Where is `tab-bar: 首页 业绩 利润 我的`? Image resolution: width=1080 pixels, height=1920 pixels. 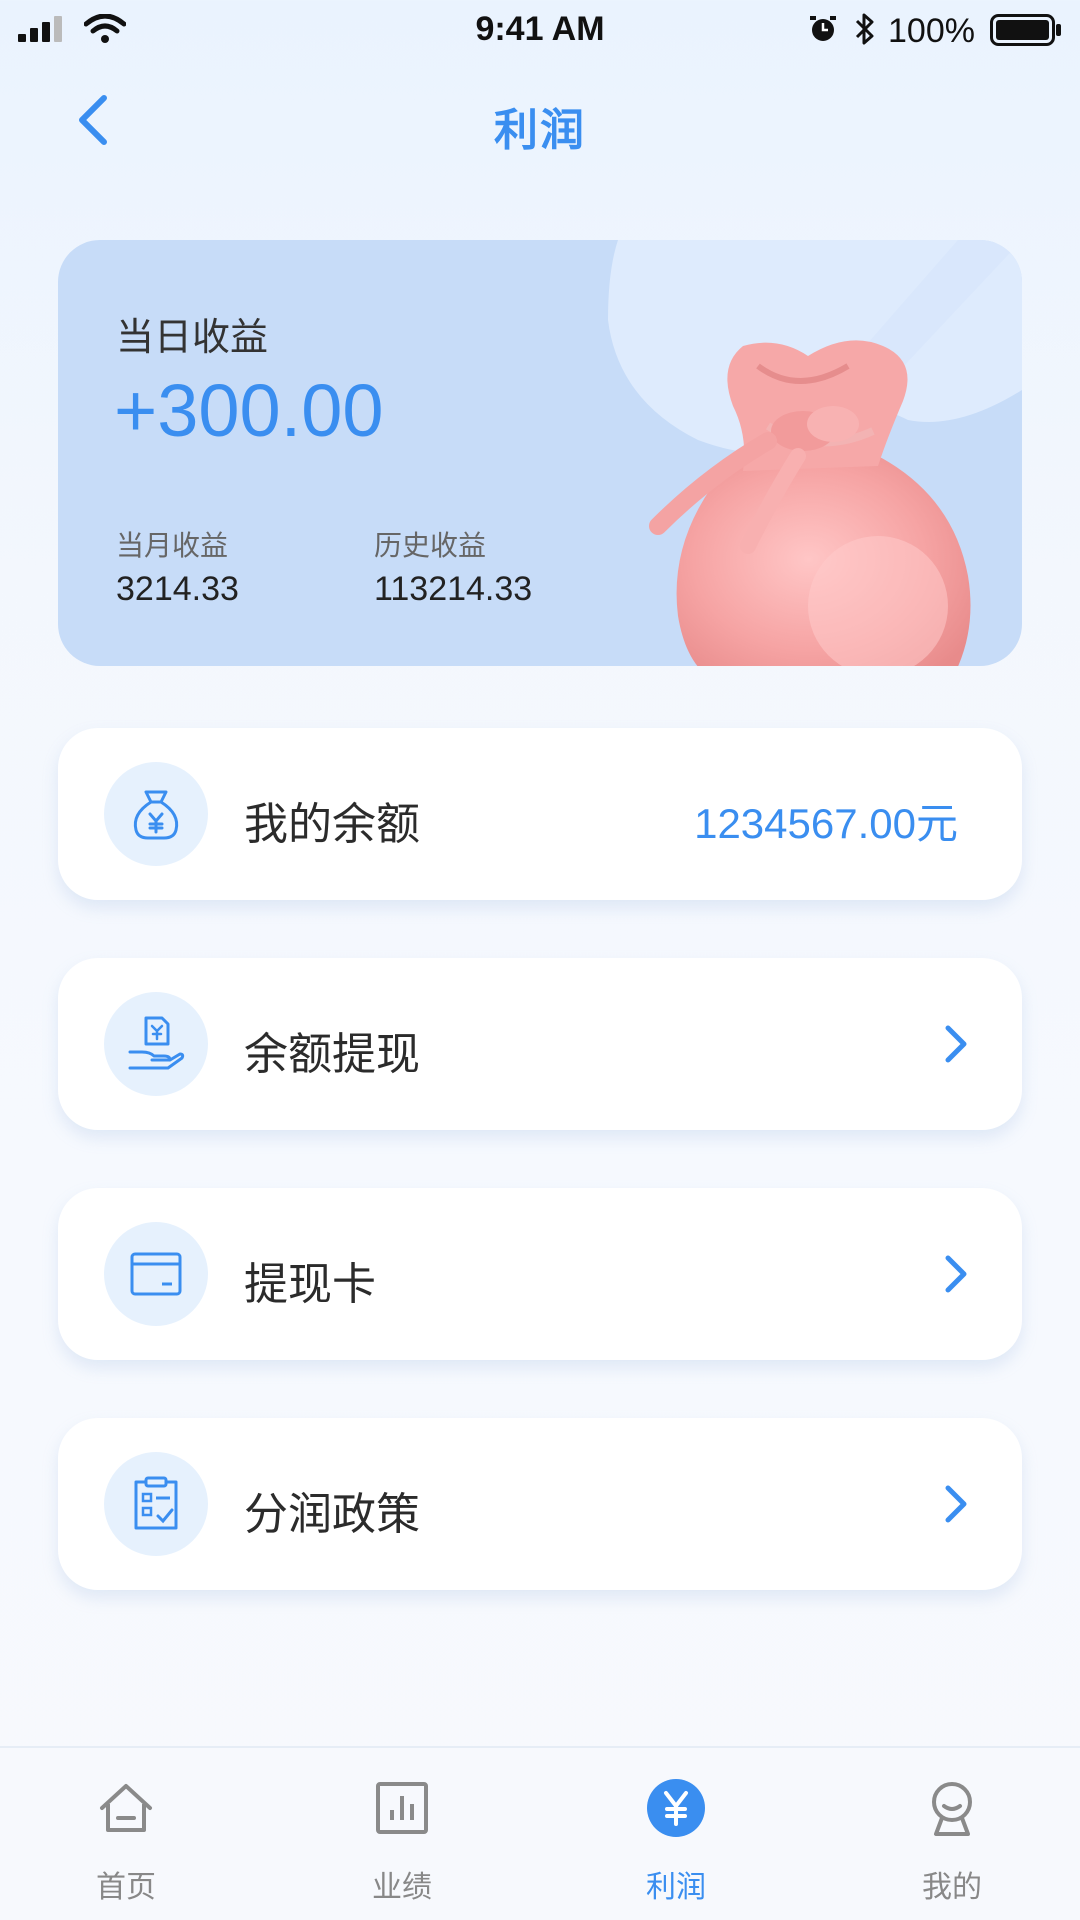 tab-bar: 首页 业绩 利润 我的 is located at coordinates (540, 1833).